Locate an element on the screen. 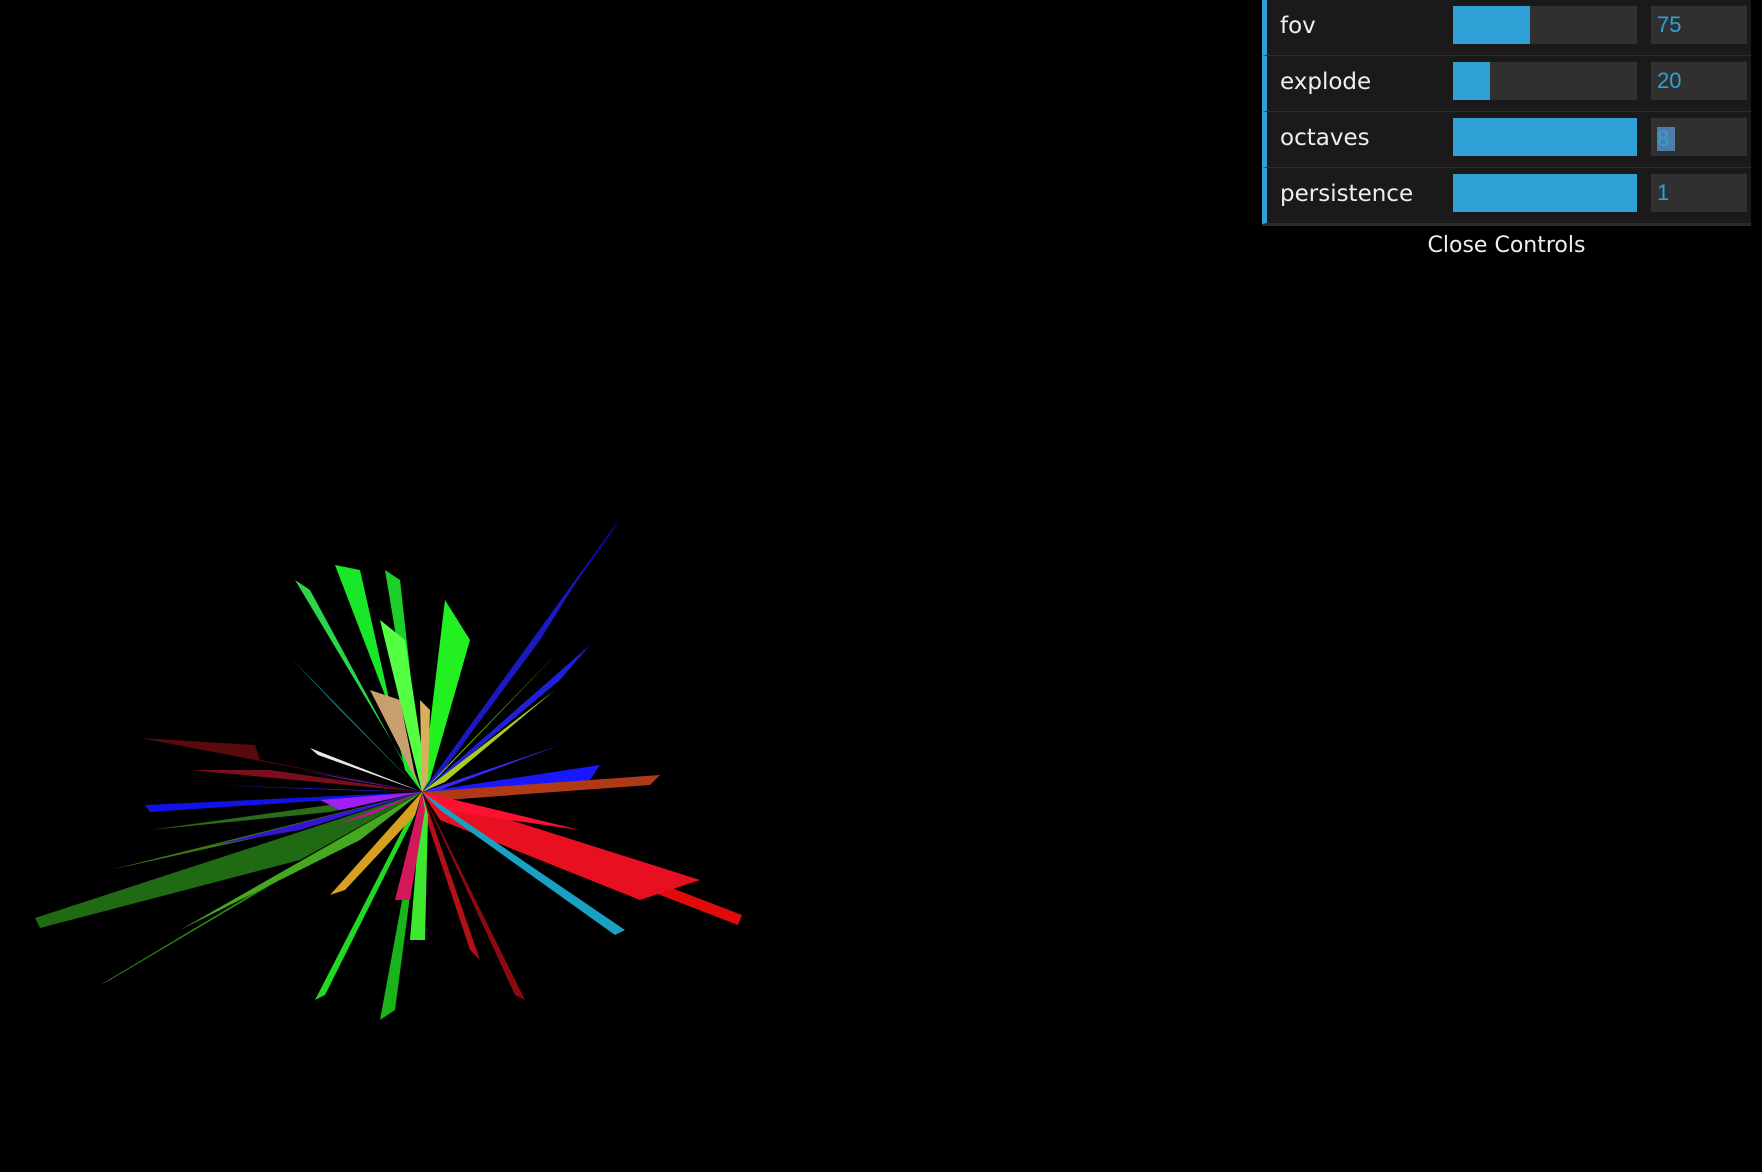  octaves-slider is located at coordinates (1545, 137).